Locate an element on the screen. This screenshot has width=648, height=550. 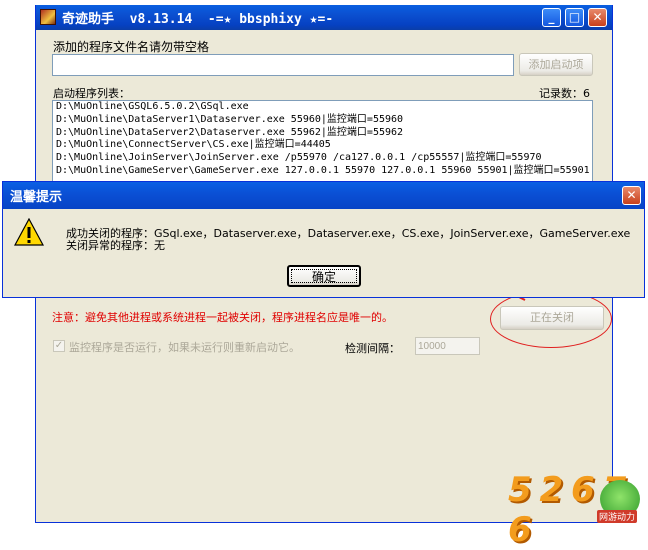
ok-button: 确定 is located at coordinates (324, 276).